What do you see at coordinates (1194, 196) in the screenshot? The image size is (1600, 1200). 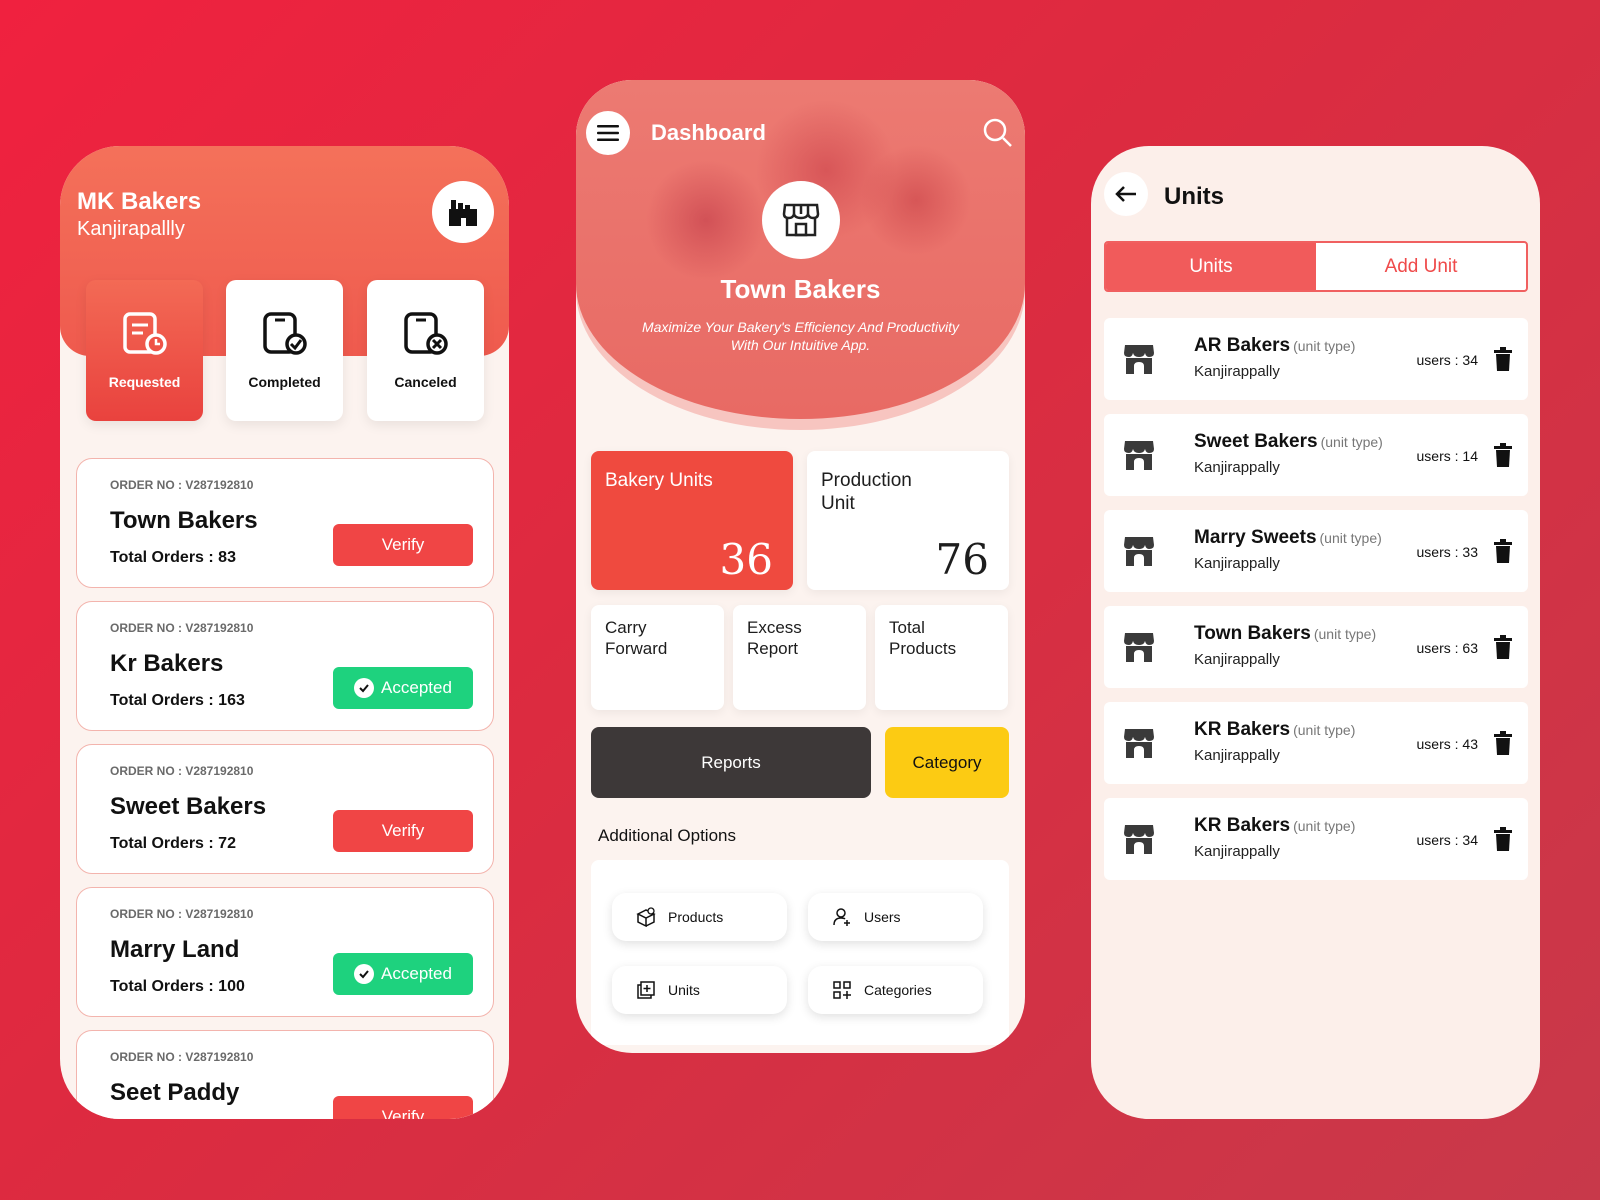 I see `page-title: Units` at bounding box center [1194, 196].